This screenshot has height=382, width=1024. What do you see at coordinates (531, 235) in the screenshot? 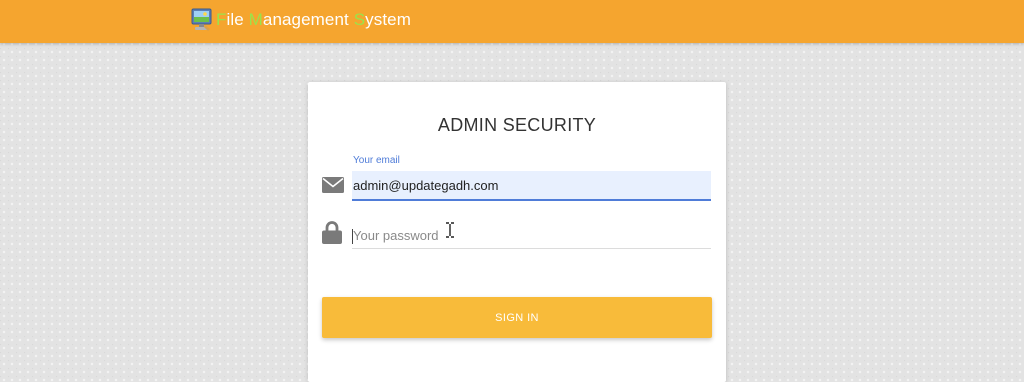
I see `password-field` at bounding box center [531, 235].